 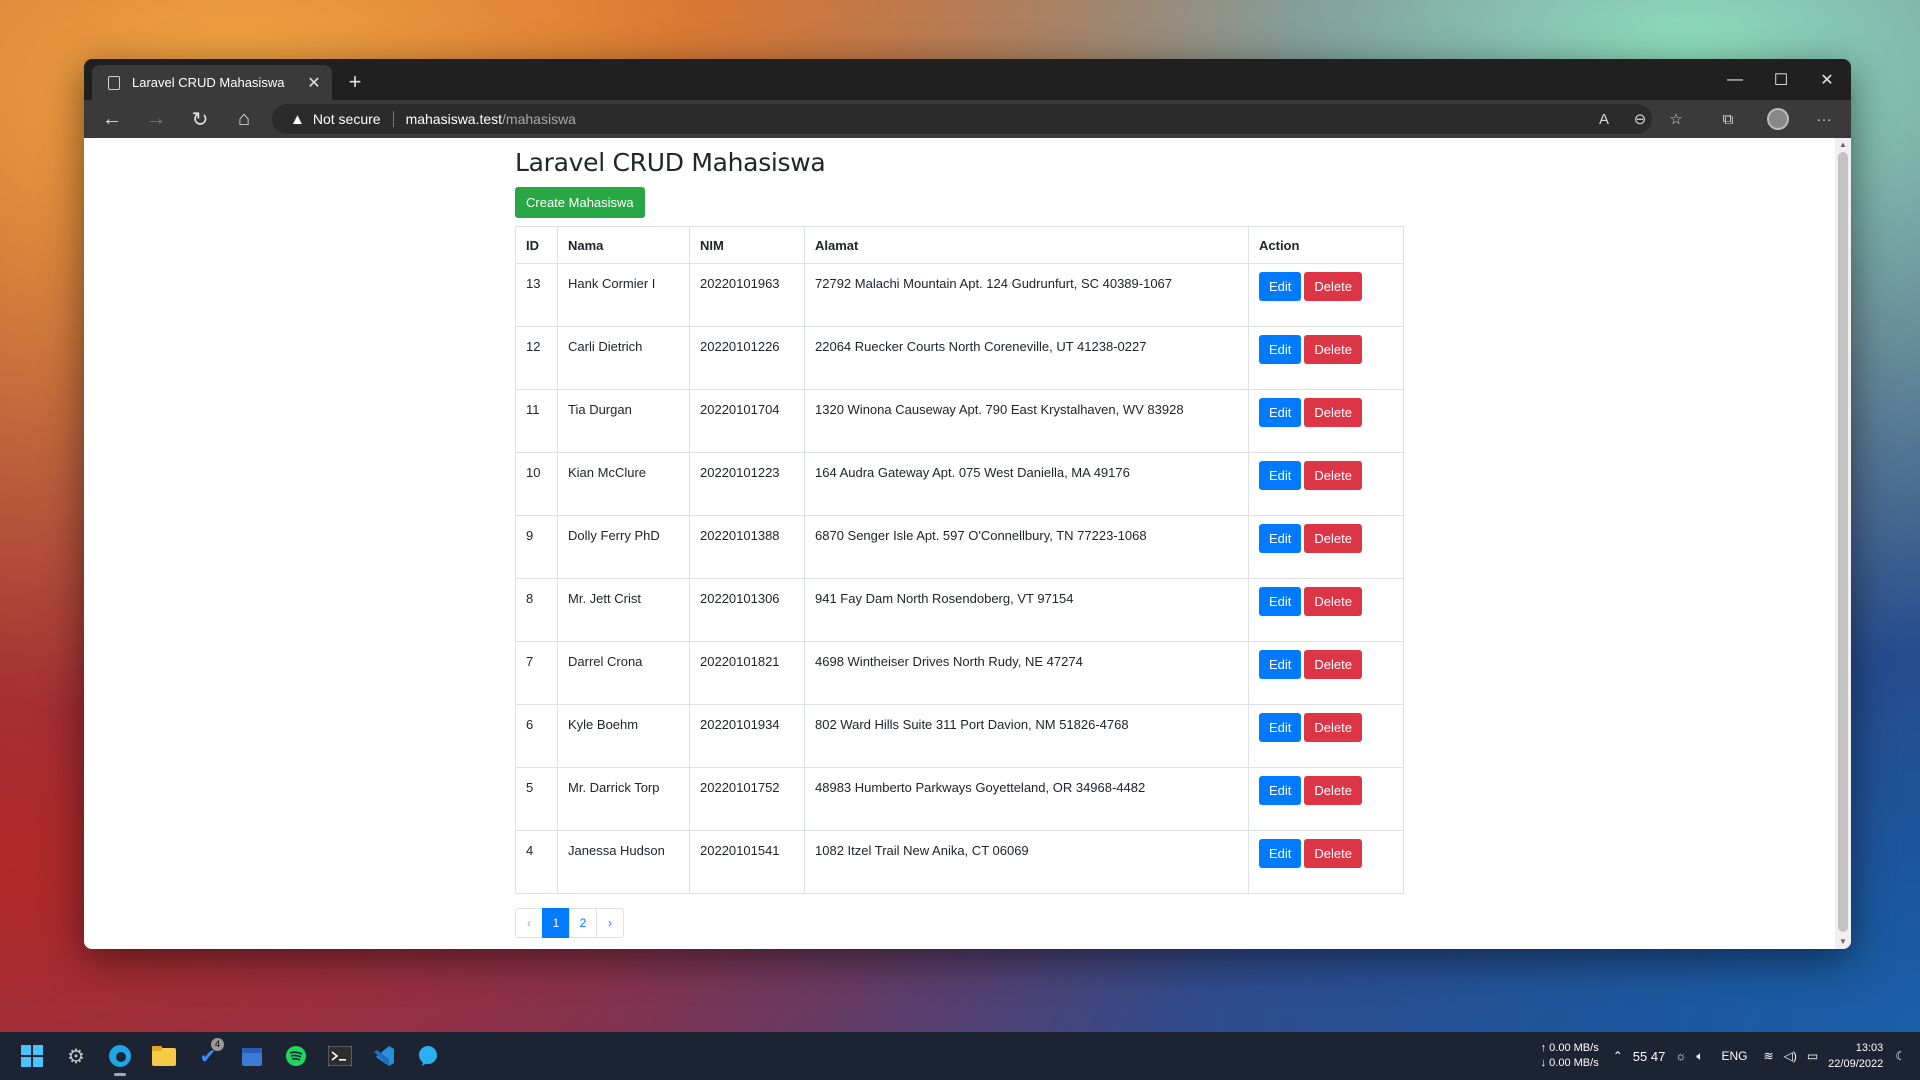 I want to click on back-icon: ←, so click(x=112, y=119).